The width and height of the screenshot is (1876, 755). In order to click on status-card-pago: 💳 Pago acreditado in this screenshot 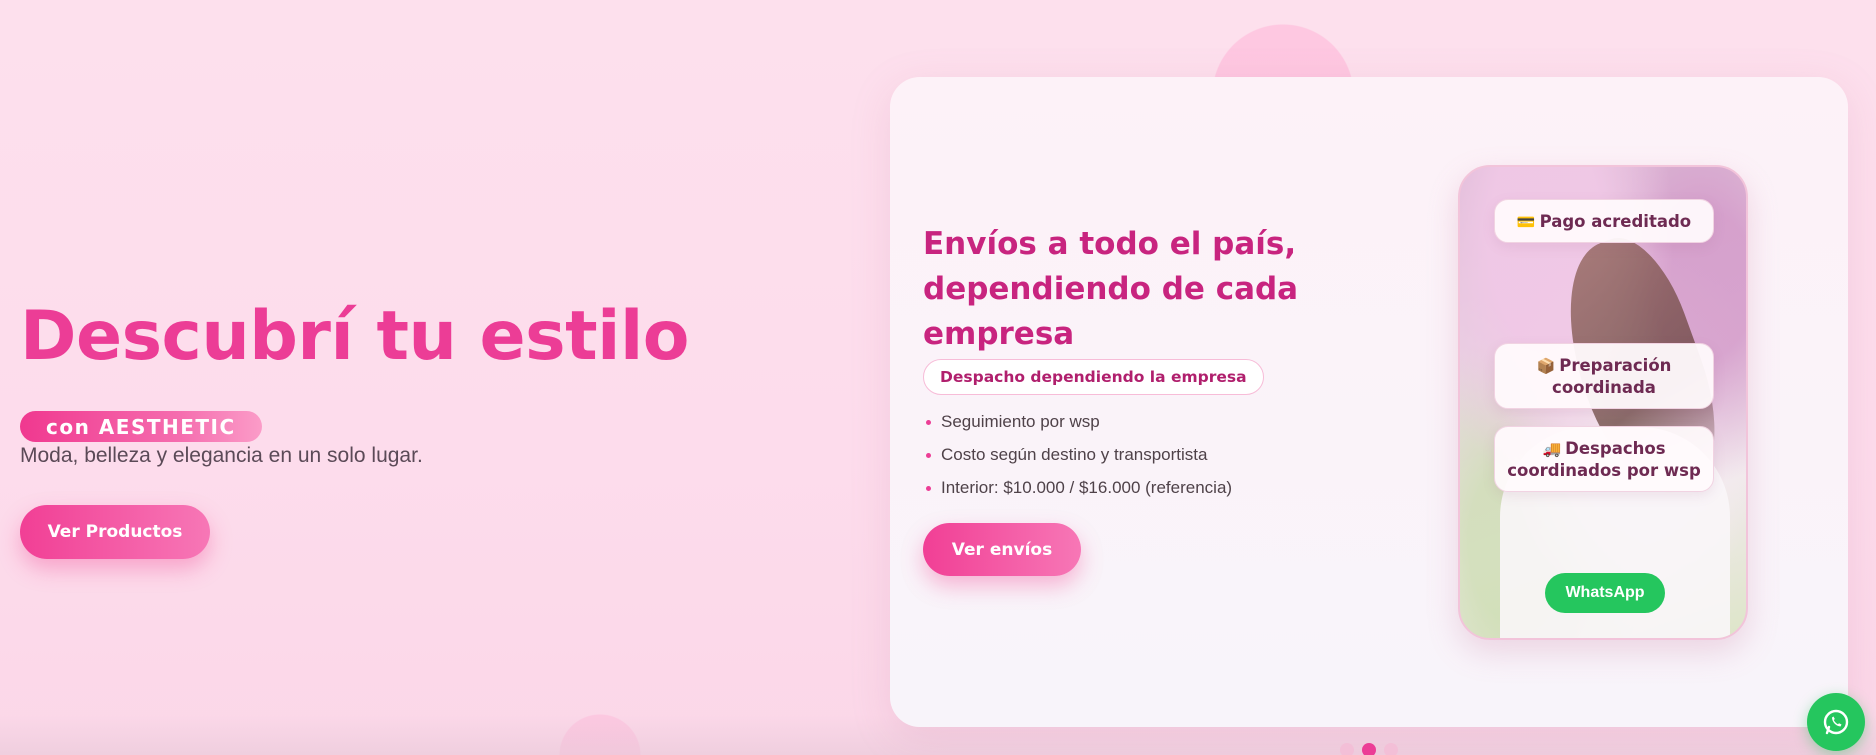, I will do `click(1604, 221)`.